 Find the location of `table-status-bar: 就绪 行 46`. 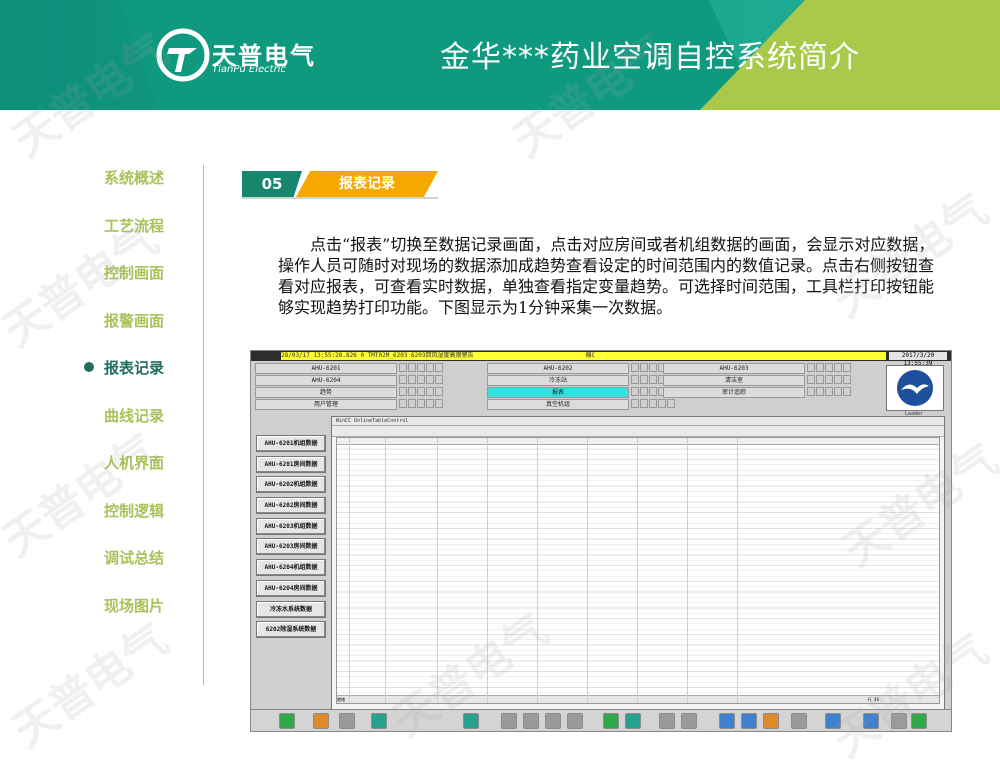

table-status-bar: 就绪 行 46 is located at coordinates (638, 699).